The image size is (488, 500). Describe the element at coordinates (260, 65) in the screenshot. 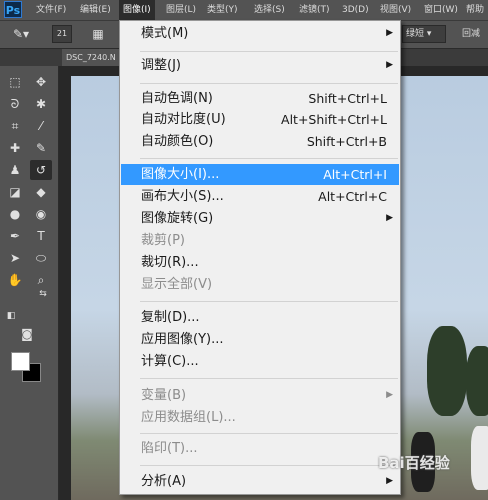

I see `menu-item-adjustments: 调整(J) ▶` at that location.